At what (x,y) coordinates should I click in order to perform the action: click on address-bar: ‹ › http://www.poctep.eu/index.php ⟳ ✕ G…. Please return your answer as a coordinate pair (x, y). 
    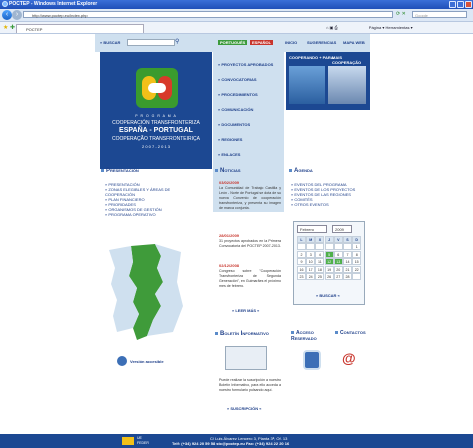
    Looking at the image, I should click on (236, 15).